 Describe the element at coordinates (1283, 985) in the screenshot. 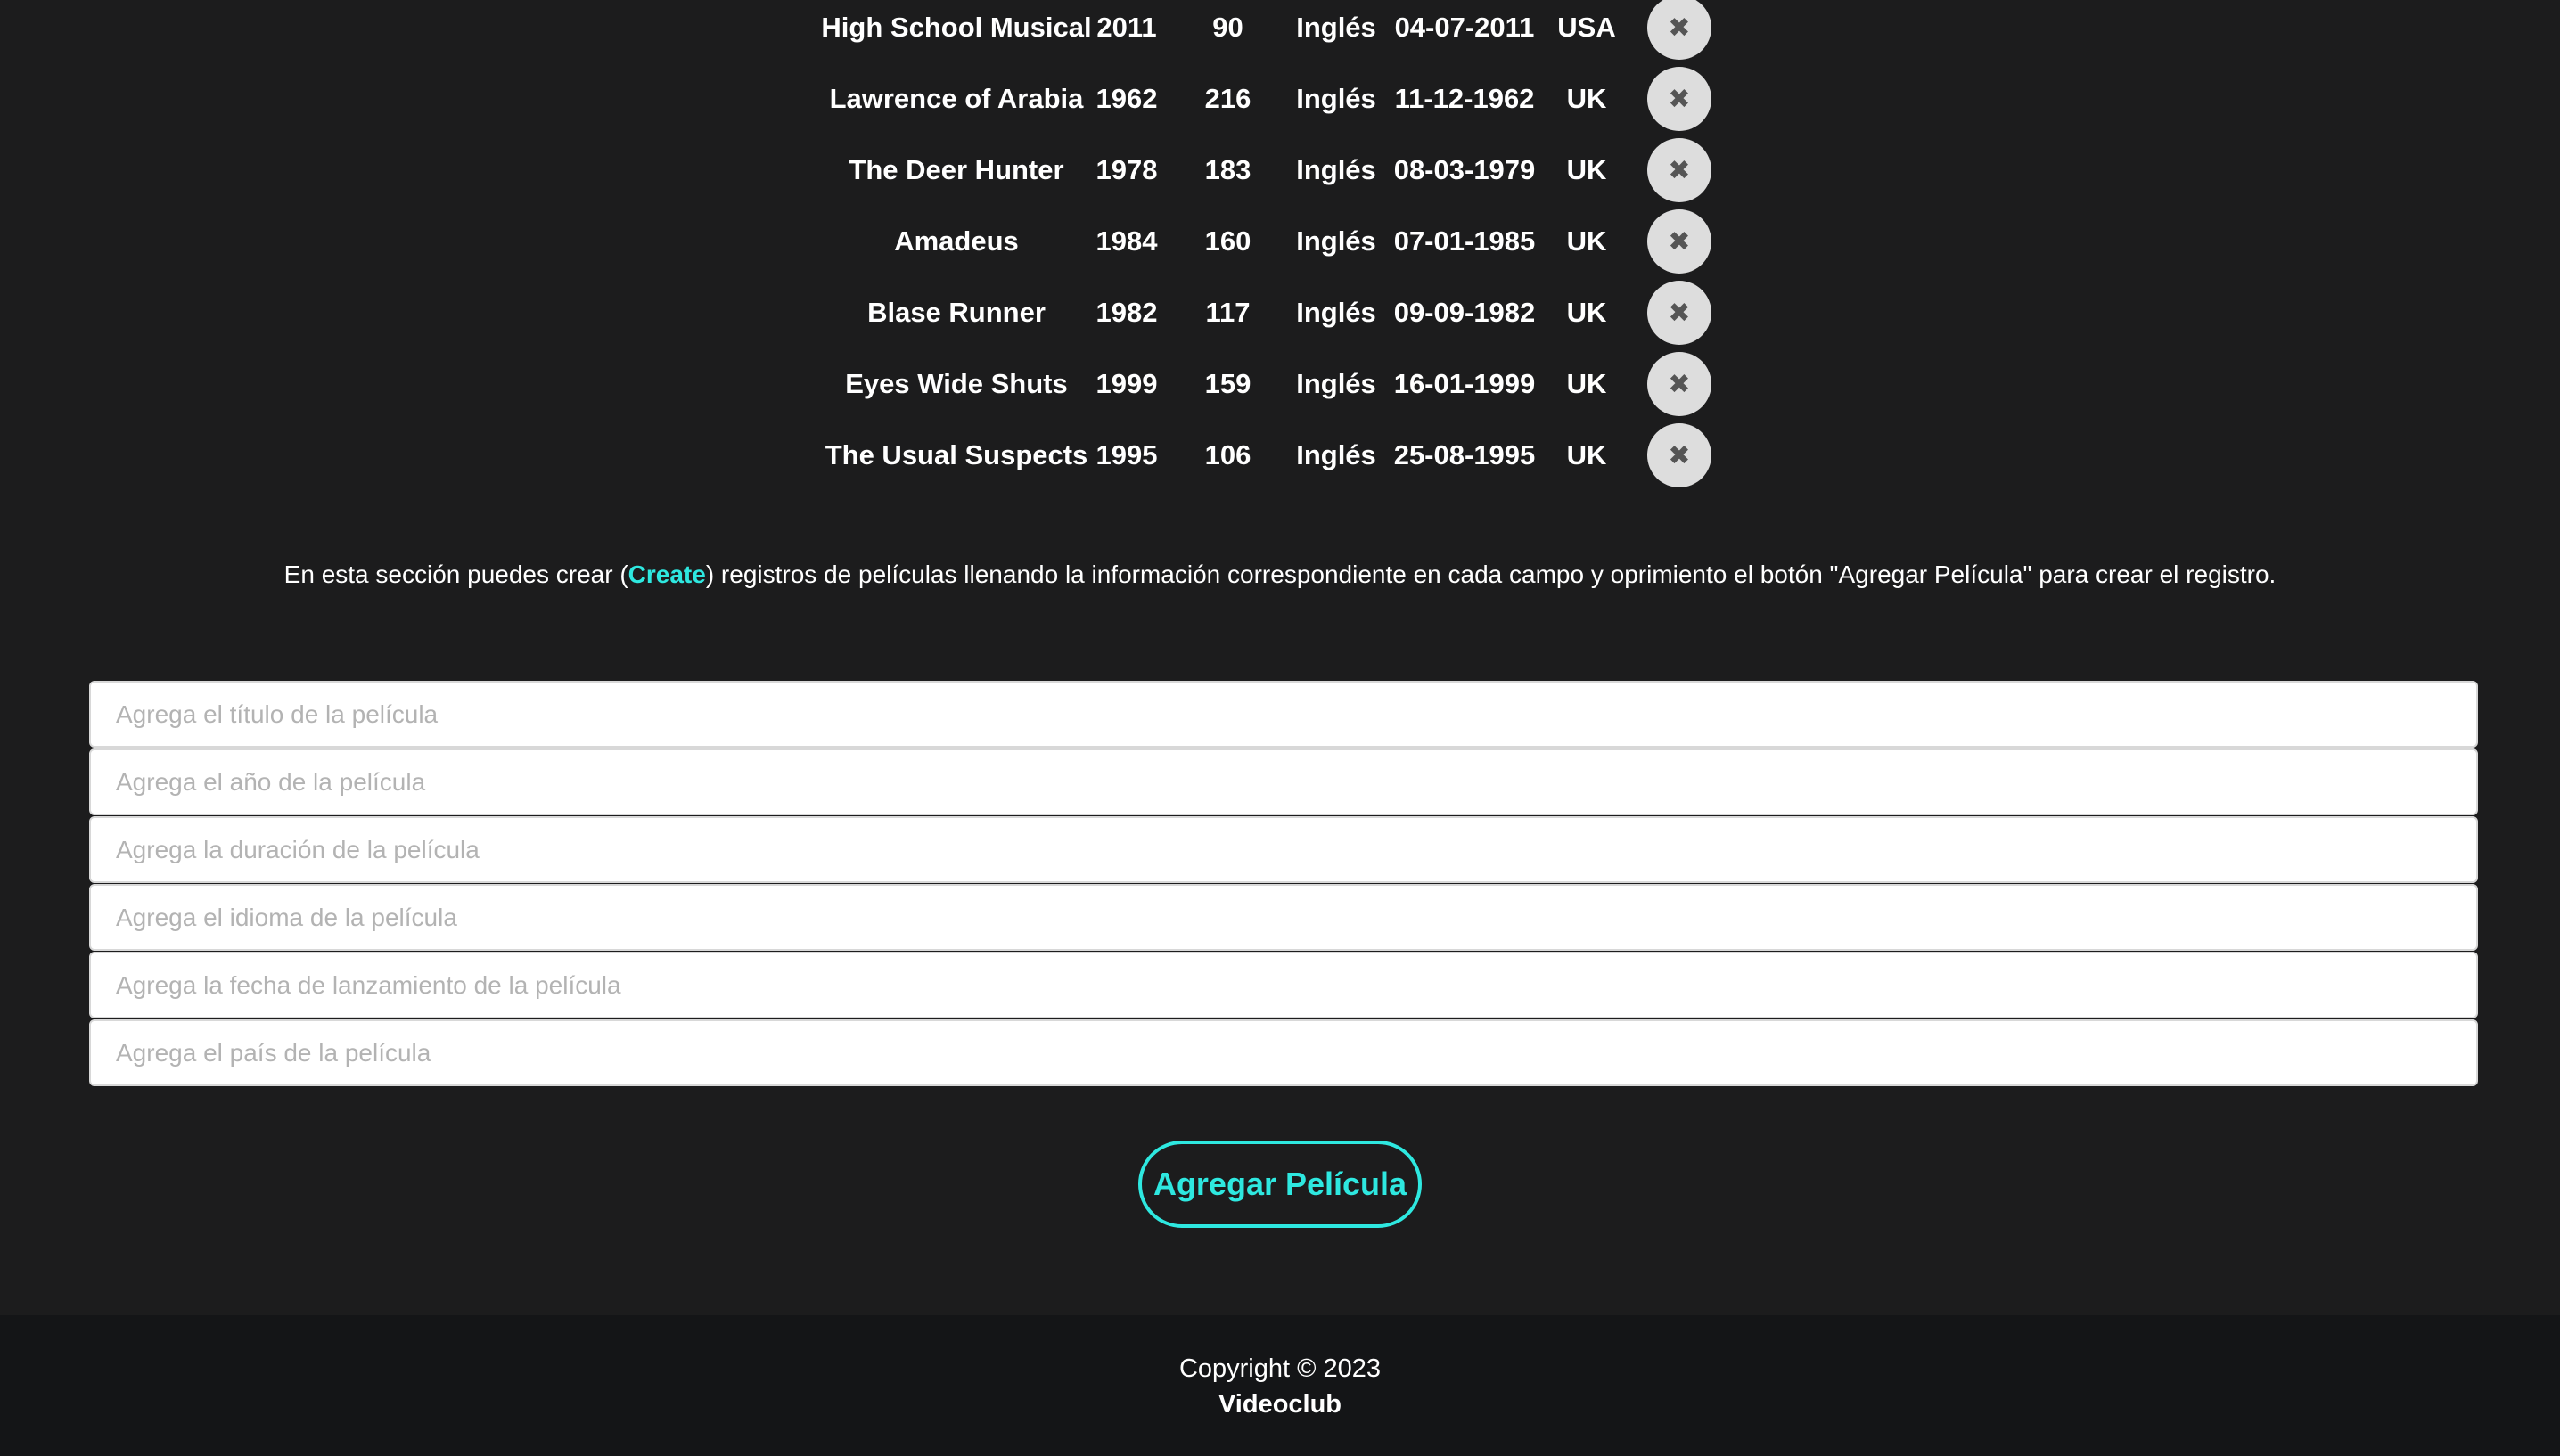

I see `movie-release-date-input` at that location.